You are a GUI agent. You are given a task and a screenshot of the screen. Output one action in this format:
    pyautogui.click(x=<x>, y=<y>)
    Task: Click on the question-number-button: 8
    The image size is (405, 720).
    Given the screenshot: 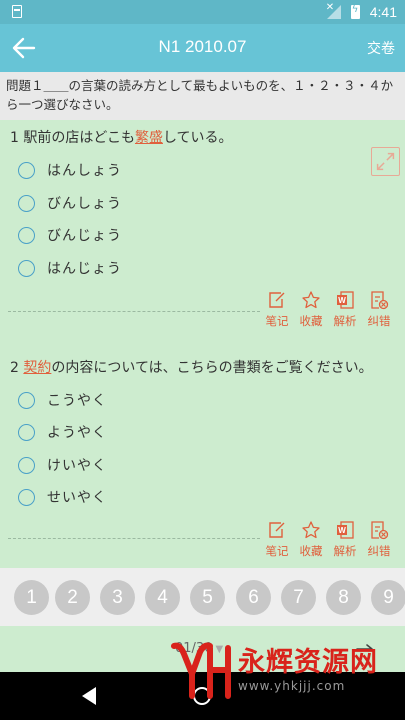 What is the action you would take?
    pyautogui.click(x=343, y=597)
    